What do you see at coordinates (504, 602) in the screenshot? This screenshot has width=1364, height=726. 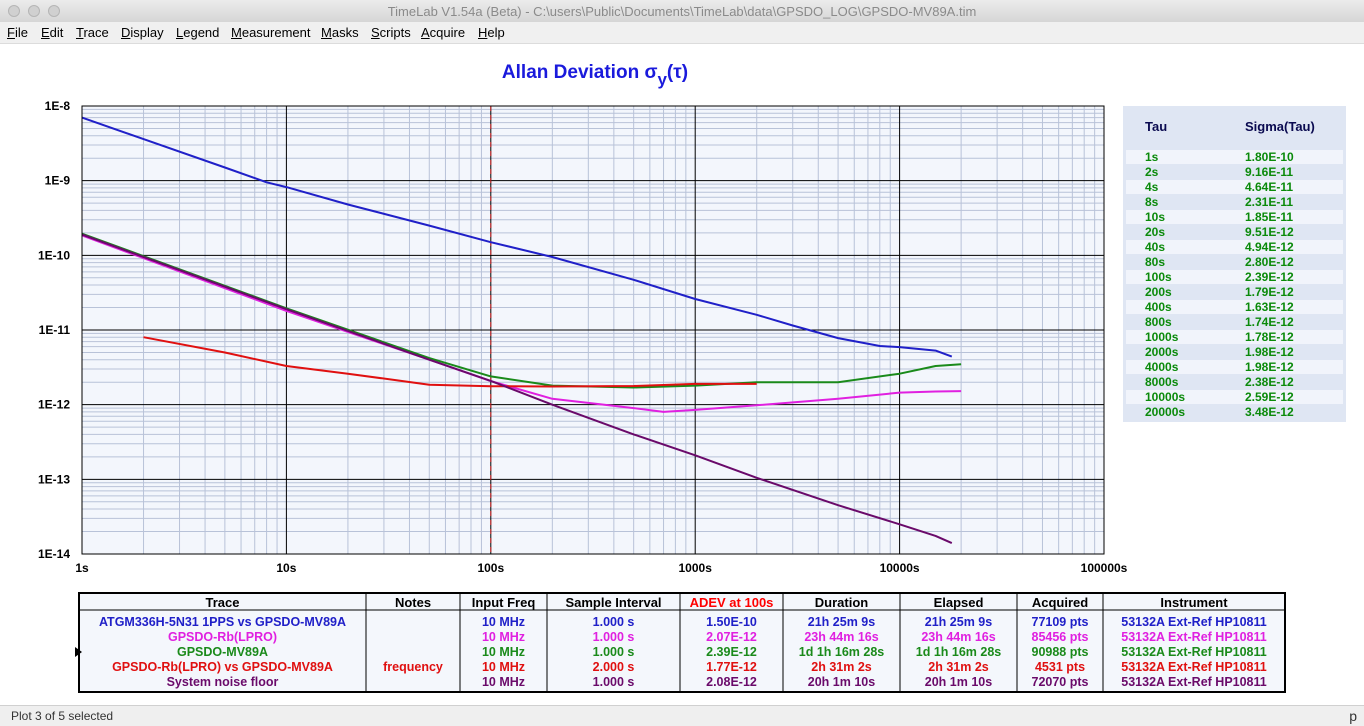 I see `legend-header-cell: Input Freq` at bounding box center [504, 602].